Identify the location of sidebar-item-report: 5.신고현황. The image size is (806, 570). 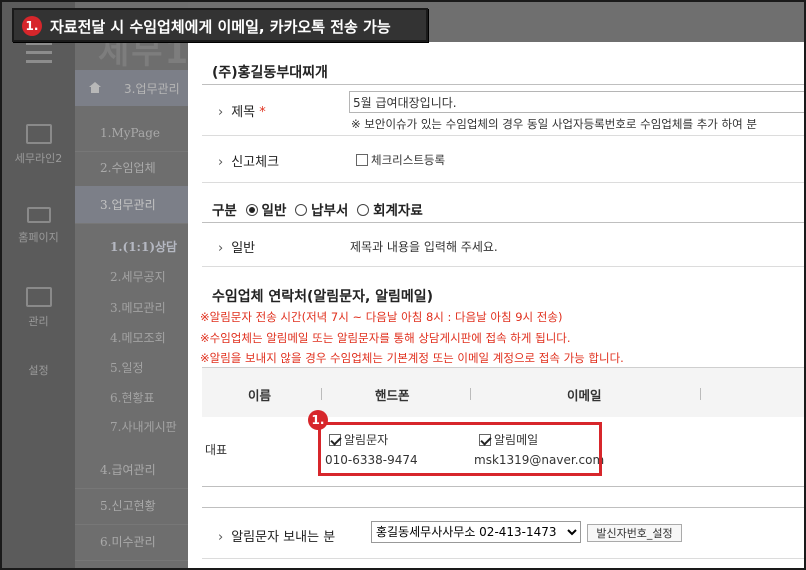
(131, 506).